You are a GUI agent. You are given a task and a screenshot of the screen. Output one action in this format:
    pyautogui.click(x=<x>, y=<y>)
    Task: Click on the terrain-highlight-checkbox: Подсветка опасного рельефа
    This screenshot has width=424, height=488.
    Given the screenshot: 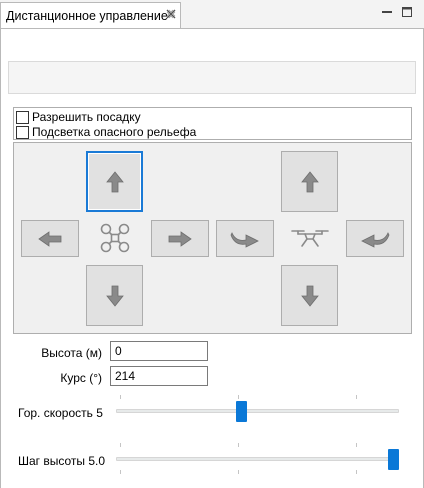 What is the action you would take?
    pyautogui.click(x=106, y=132)
    